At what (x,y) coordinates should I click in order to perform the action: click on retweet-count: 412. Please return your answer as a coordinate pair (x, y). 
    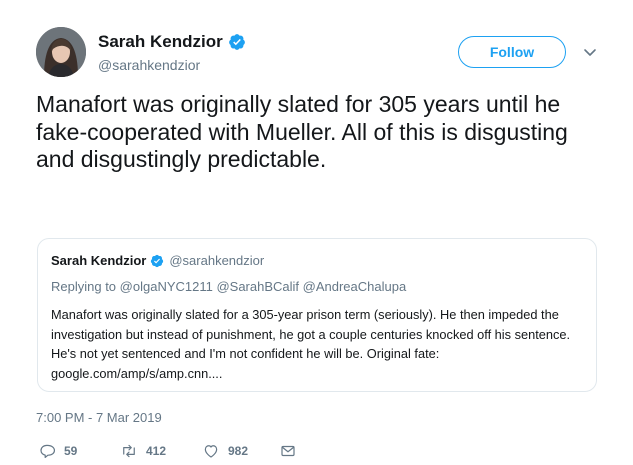
    Looking at the image, I should click on (156, 451).